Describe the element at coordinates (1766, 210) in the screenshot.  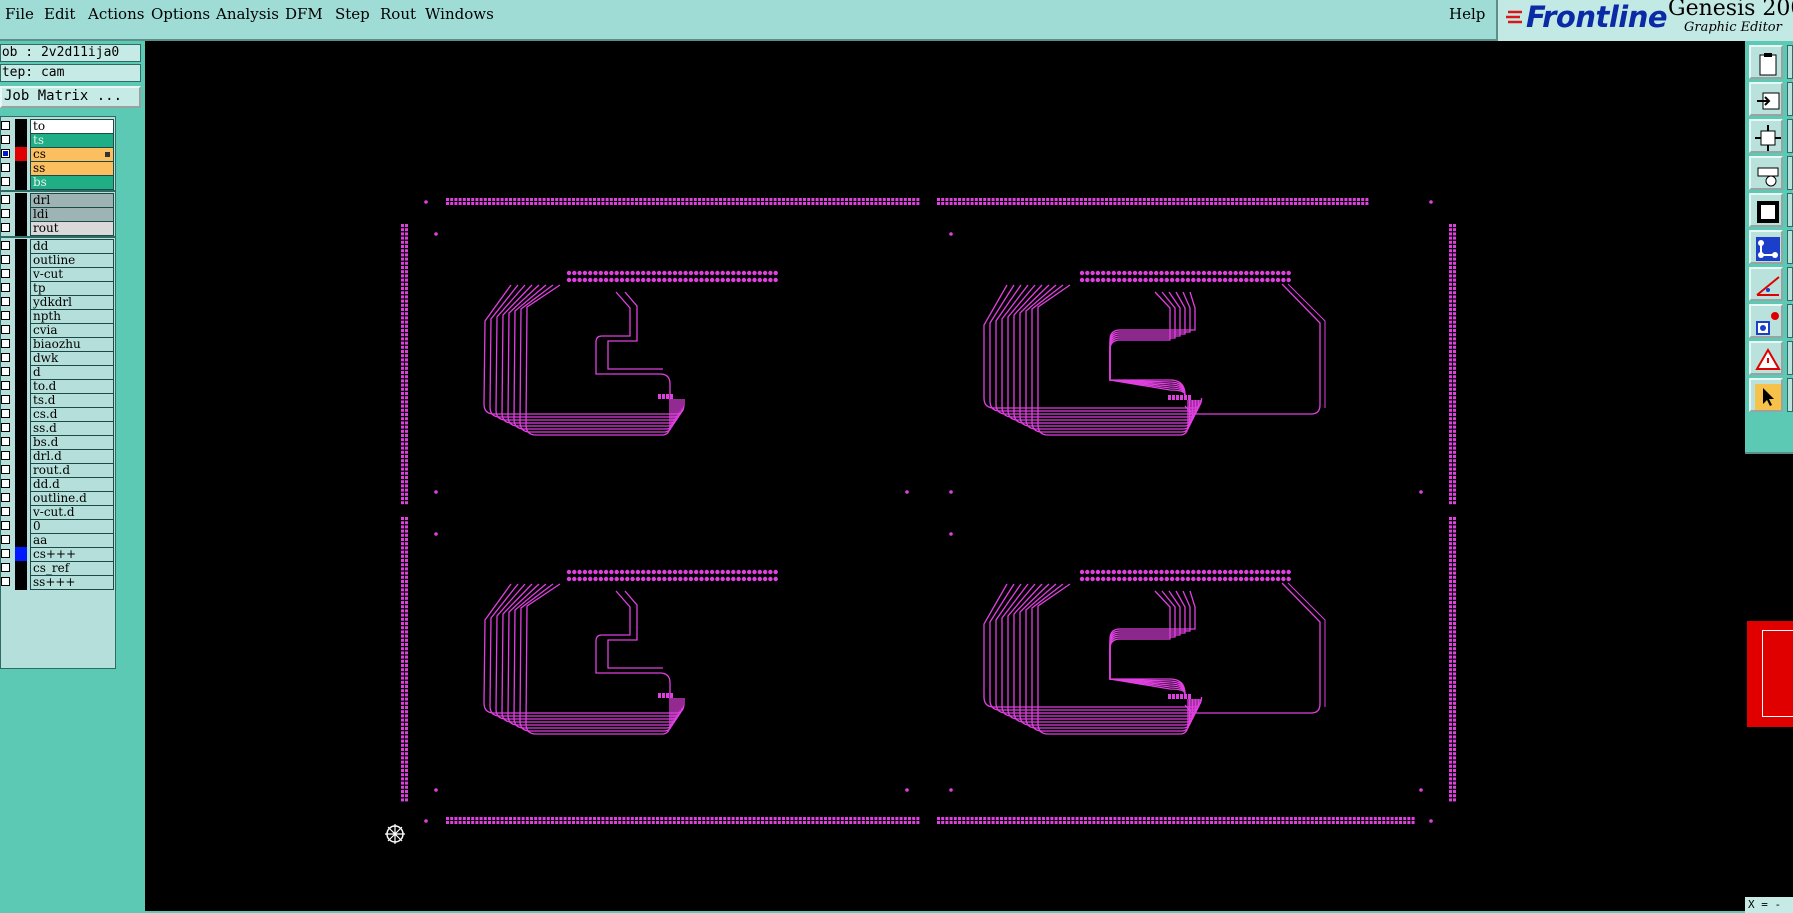
I see `layer-view-button` at that location.